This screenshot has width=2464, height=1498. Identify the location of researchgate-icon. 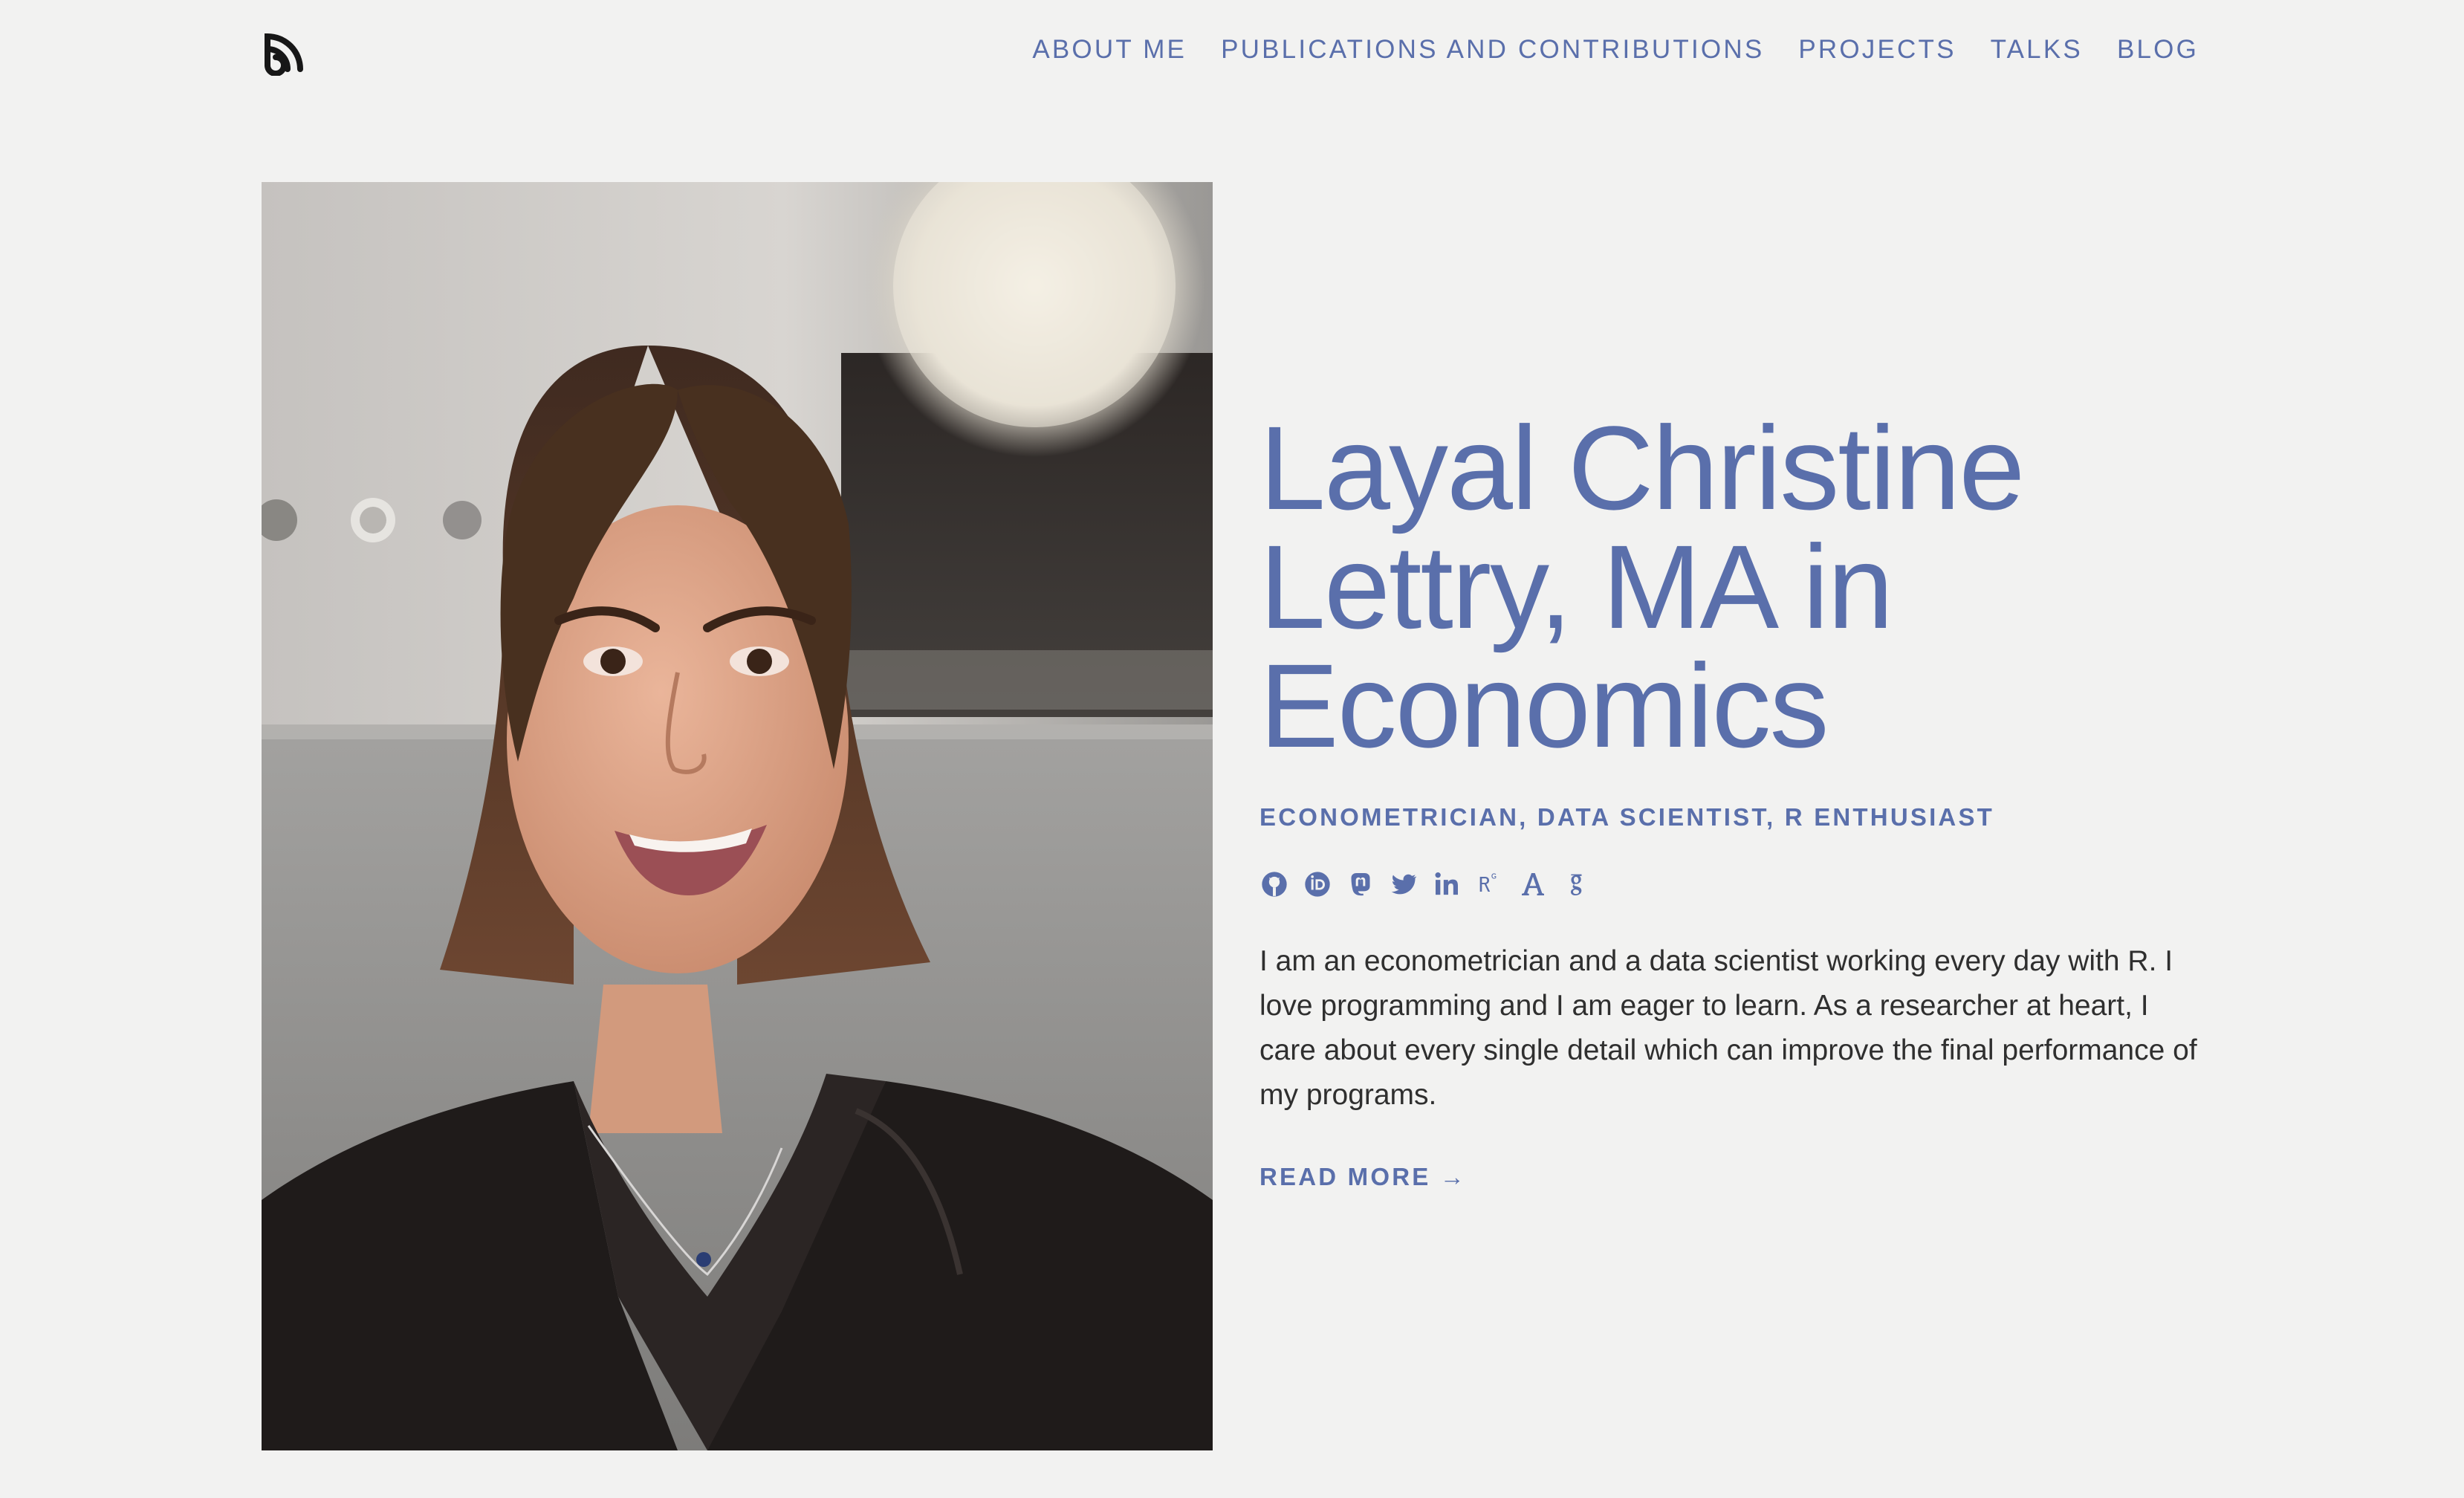
(1490, 884).